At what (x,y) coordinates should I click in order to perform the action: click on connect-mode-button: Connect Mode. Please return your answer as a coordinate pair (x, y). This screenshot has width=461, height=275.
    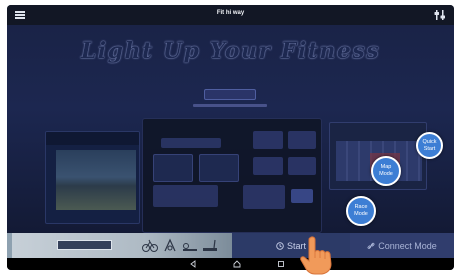
    Looking at the image, I should click on (402, 245).